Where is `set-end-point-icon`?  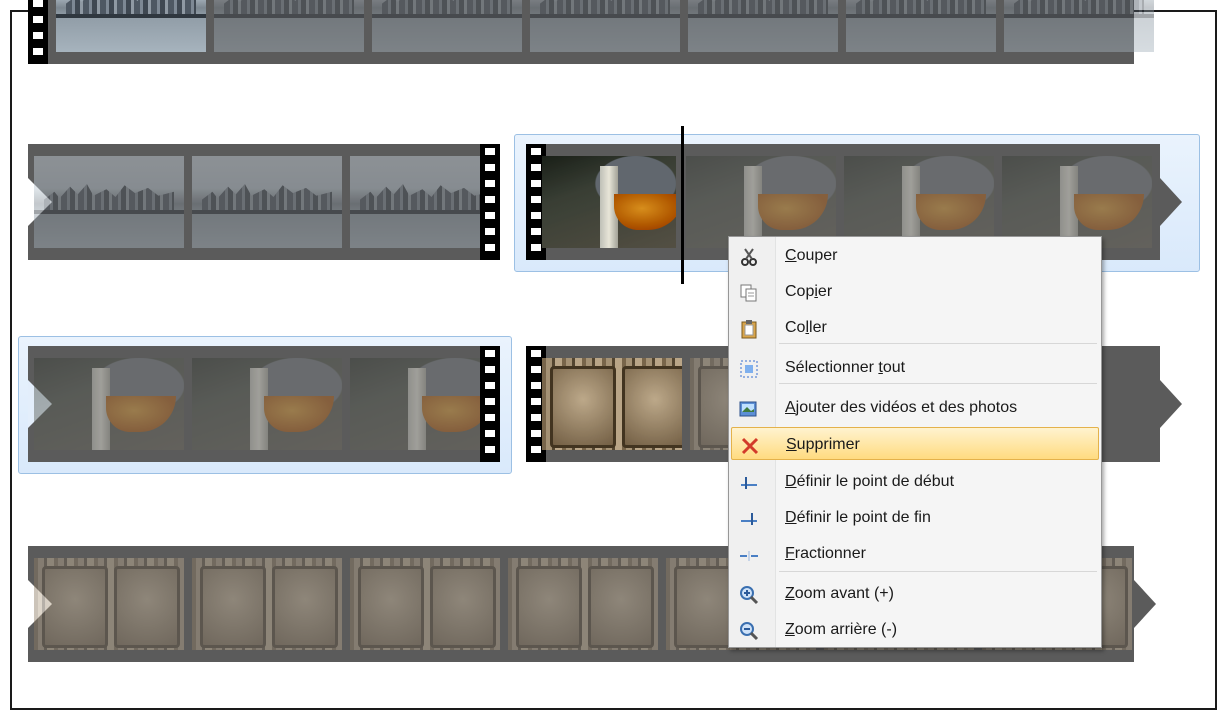
set-end-point-icon is located at coordinates (749, 518).